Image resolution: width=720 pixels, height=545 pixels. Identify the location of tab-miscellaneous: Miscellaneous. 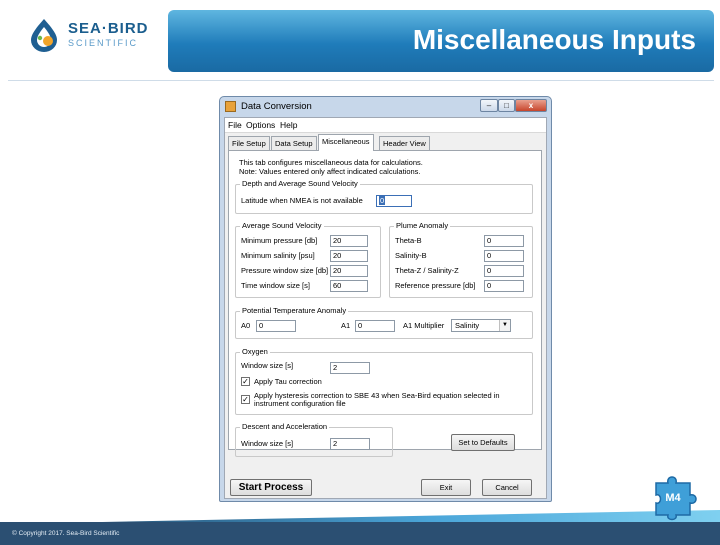
(346, 142).